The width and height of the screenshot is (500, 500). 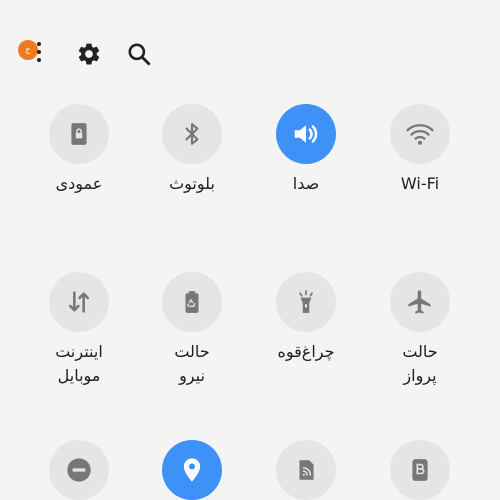 What do you see at coordinates (192, 375) in the screenshot?
I see `tile-power-mode-label-line2: نیرو` at bounding box center [192, 375].